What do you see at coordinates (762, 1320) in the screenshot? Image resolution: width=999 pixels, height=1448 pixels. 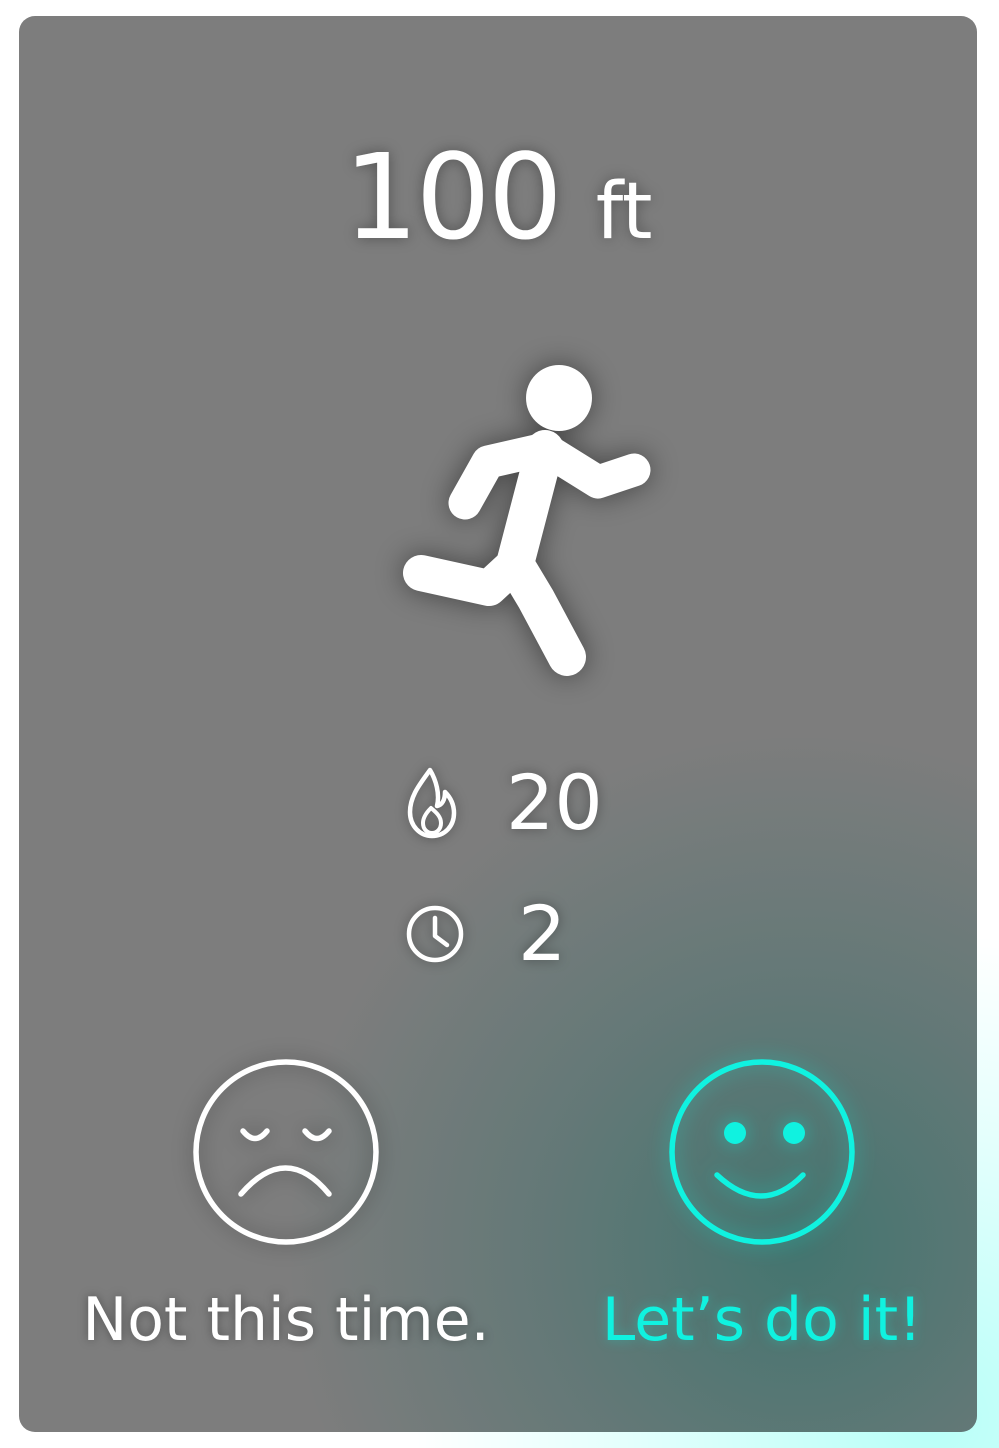 I see `accept-label: Let’s do it!` at bounding box center [762, 1320].